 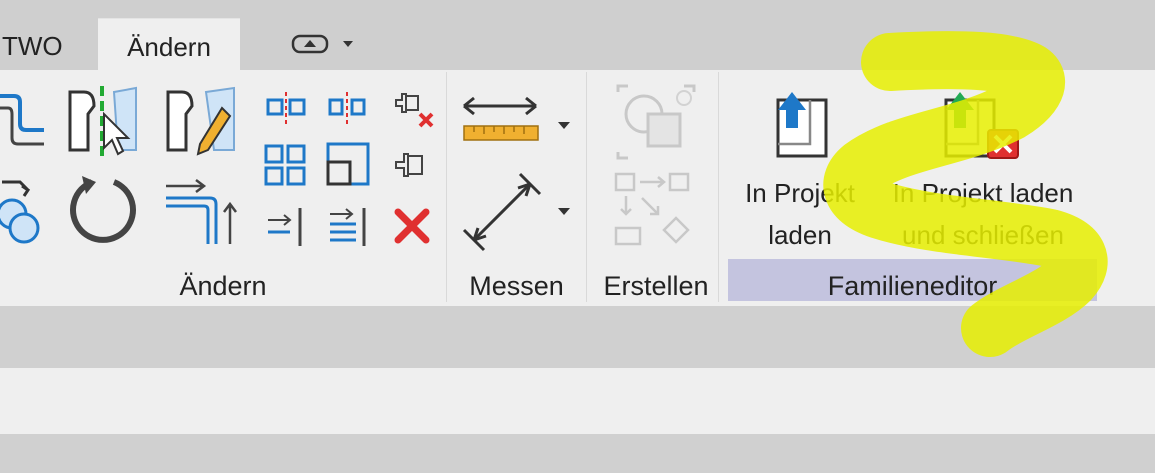 I want to click on rotate-button, so click(x=104, y=210).